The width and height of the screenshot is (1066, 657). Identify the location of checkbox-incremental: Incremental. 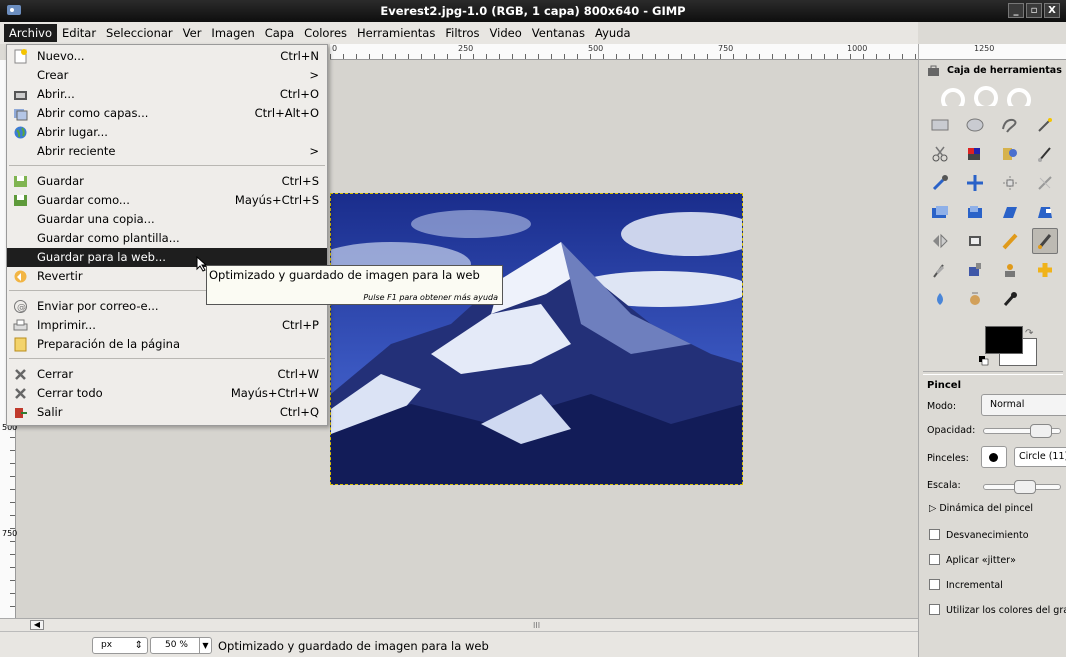
(966, 585).